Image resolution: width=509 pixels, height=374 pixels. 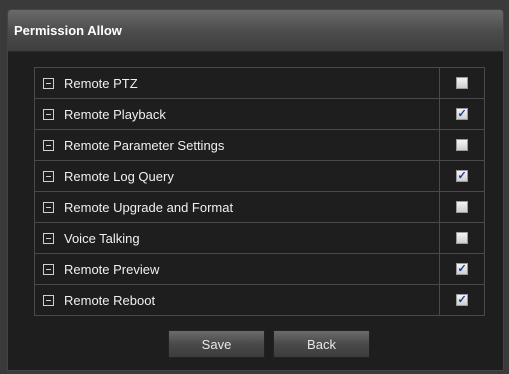 What do you see at coordinates (269, 344) in the screenshot?
I see `button-bar: Save Back` at bounding box center [269, 344].